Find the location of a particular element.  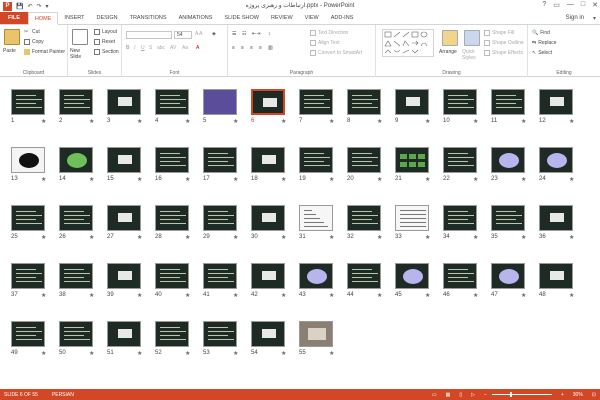

align-text-button: Align Text is located at coordinates (325, 43).